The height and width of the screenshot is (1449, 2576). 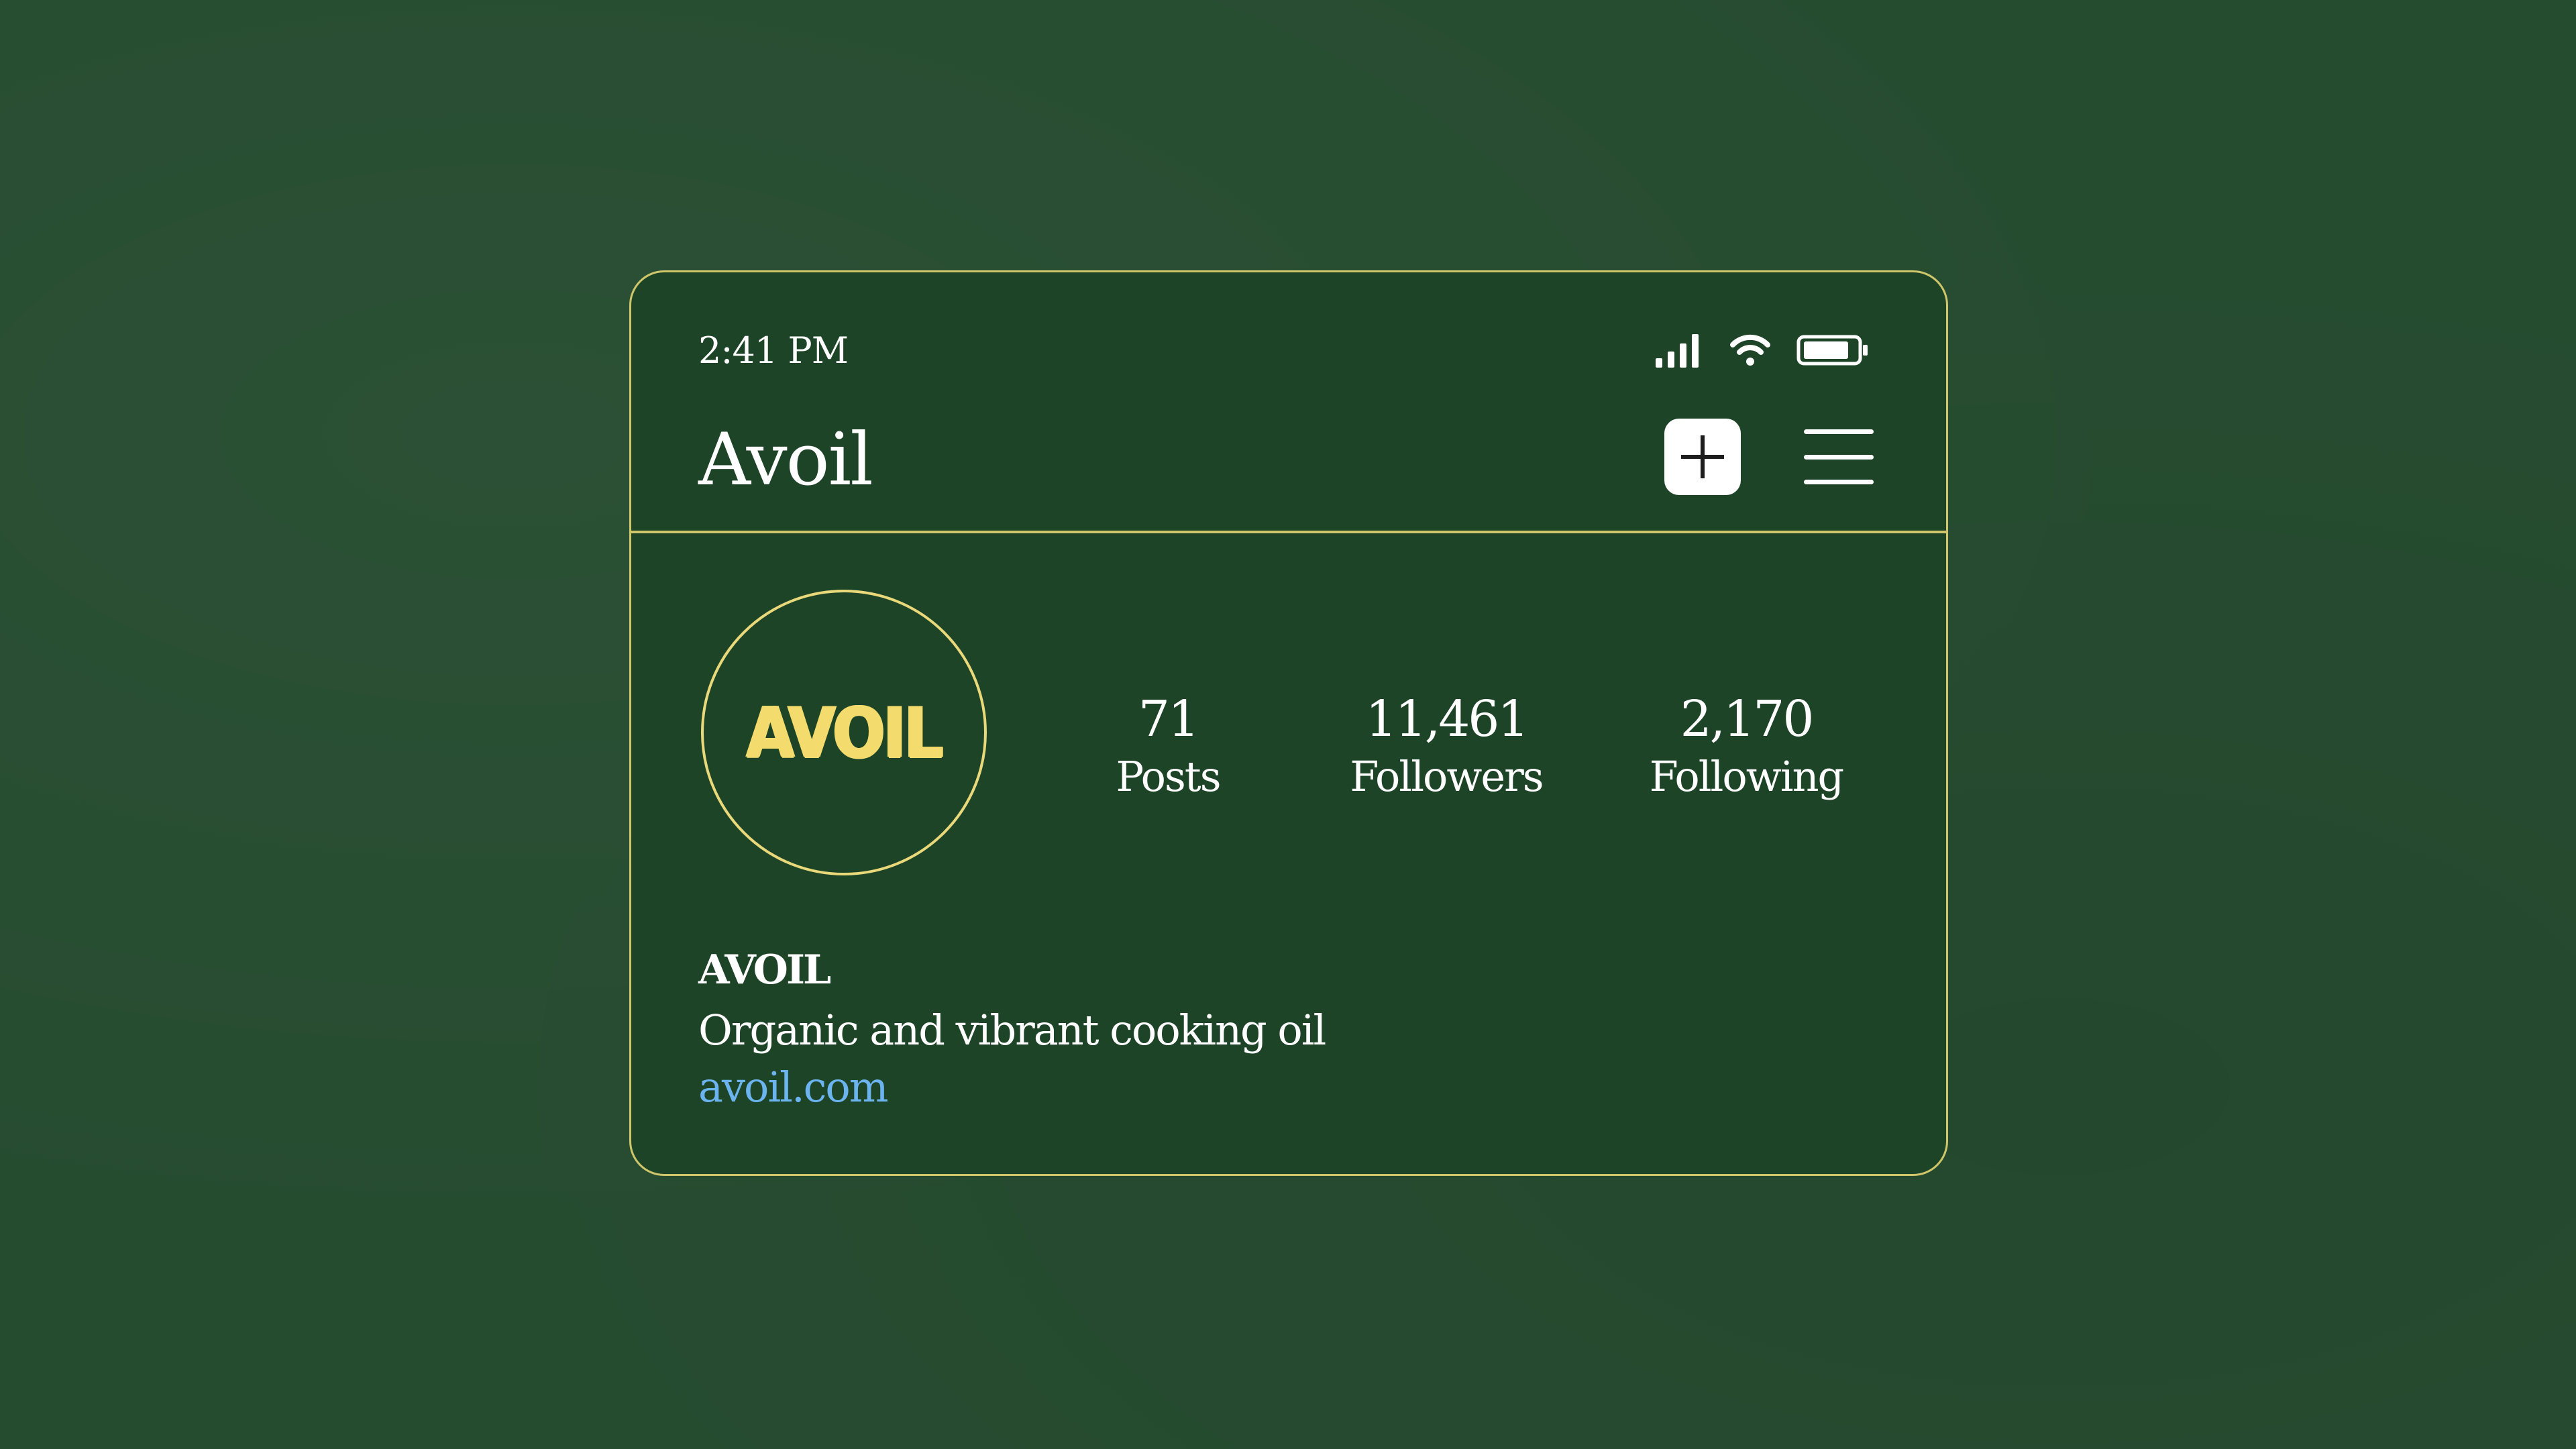 I want to click on stat-posts: 71 Posts, so click(x=1168, y=746).